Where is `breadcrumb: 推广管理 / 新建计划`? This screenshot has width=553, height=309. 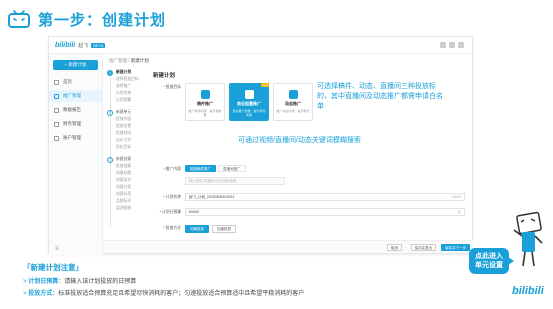 breadcrumb: 推广管理 / 新建计划 is located at coordinates (129, 61).